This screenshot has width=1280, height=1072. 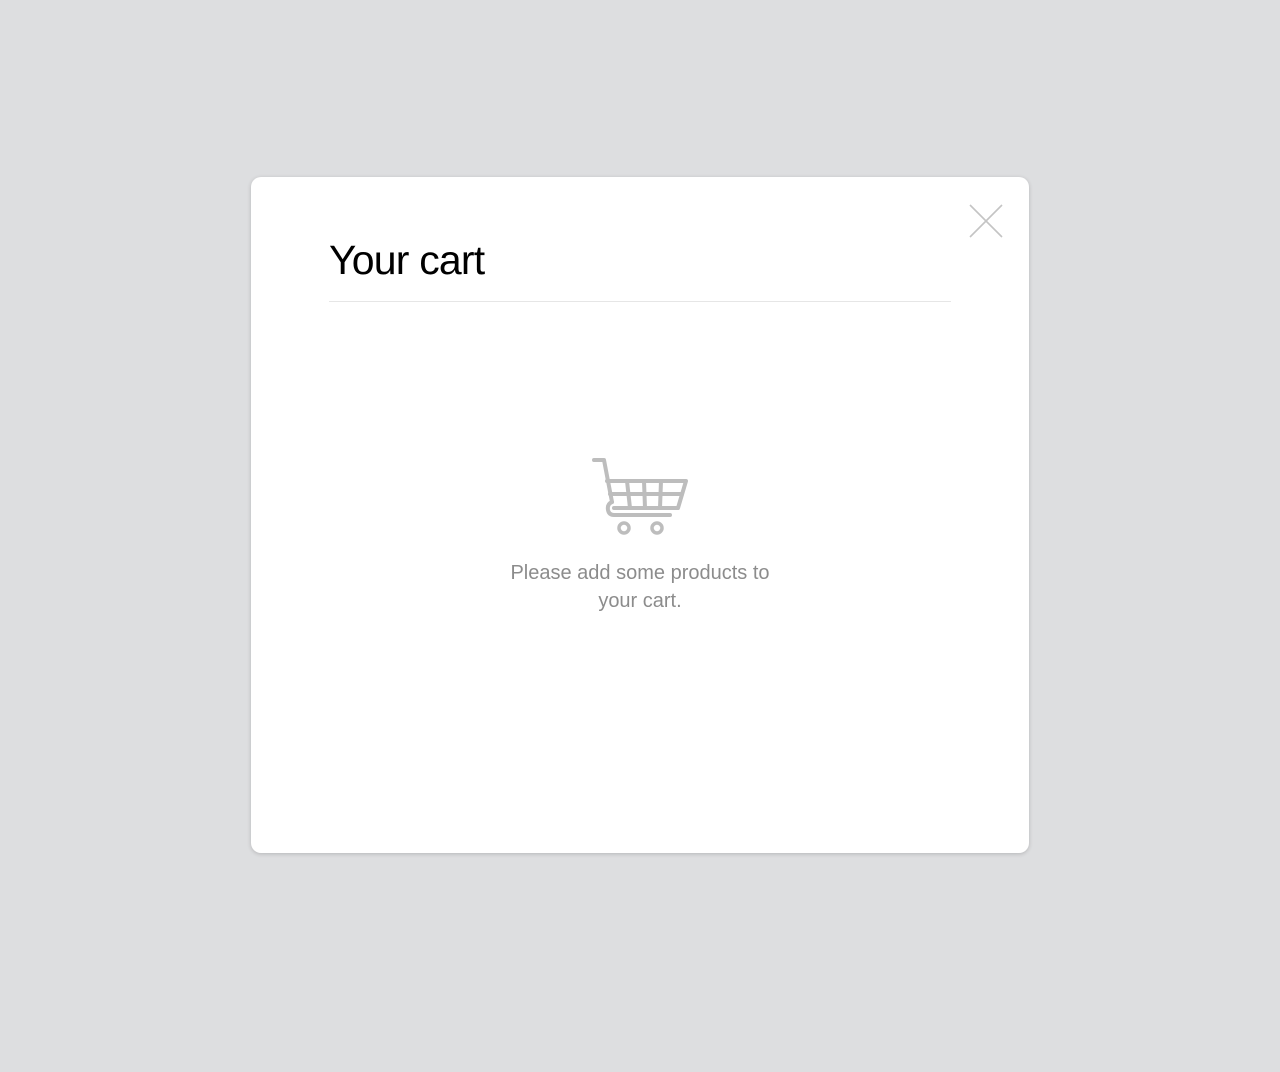 I want to click on modal-title: Your cart, so click(x=407, y=260).